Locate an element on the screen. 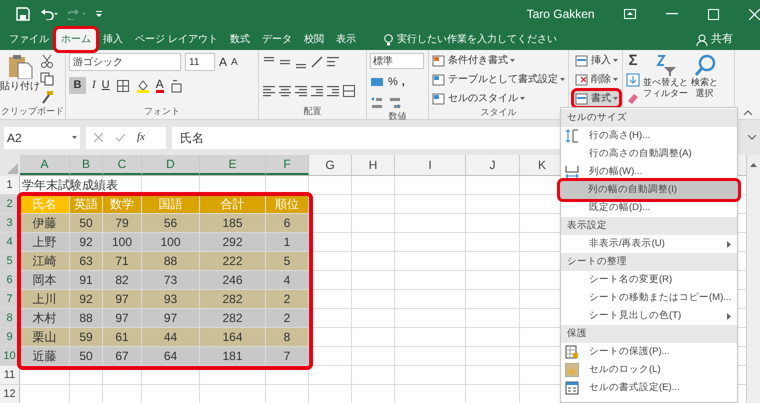 The height and width of the screenshot is (403, 760). minimize-icon is located at coordinates (672, 14).